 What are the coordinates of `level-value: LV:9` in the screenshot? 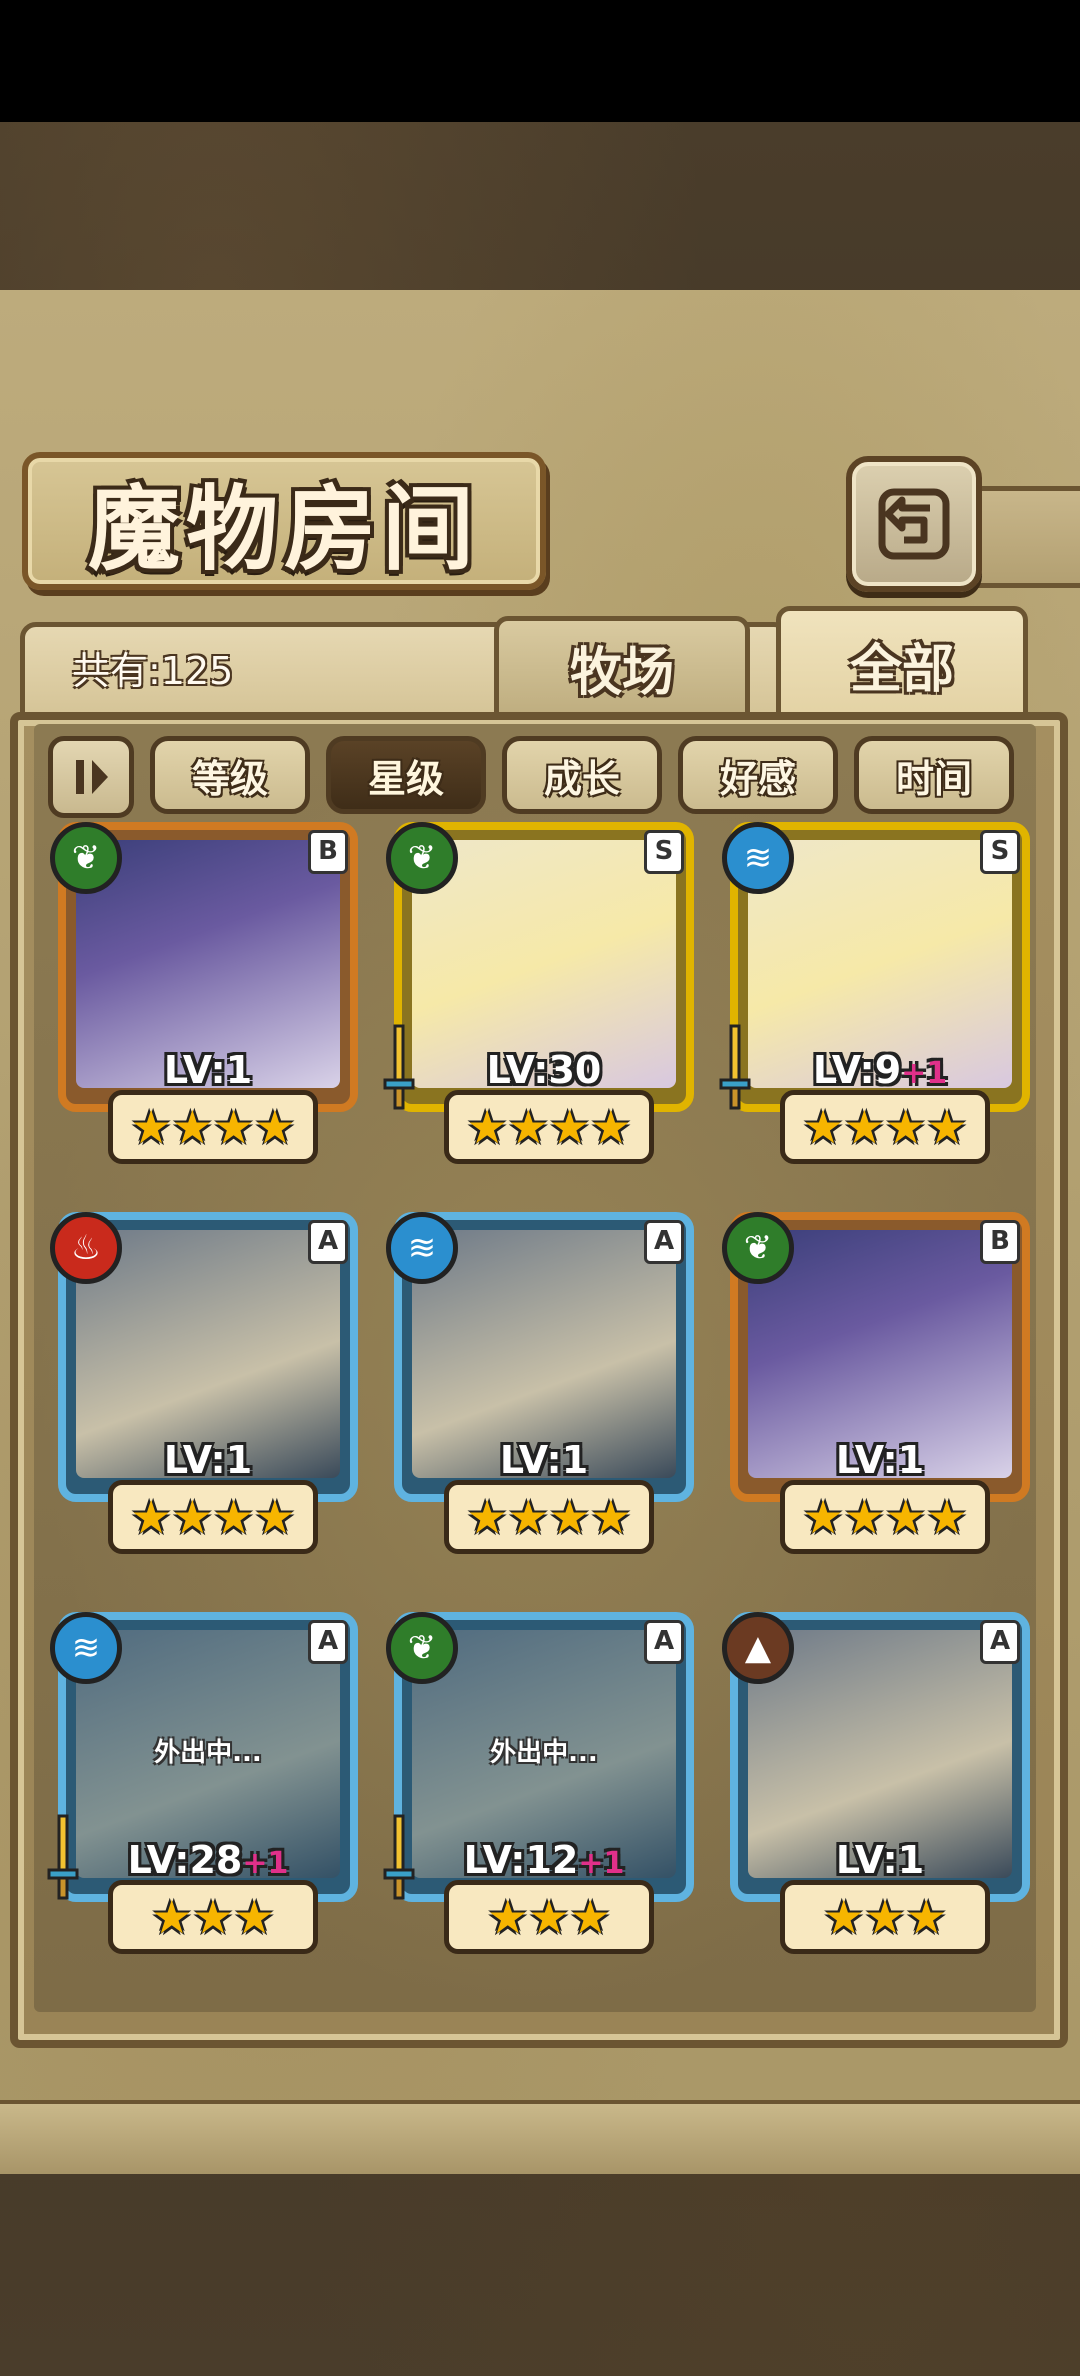 It's located at (857, 1070).